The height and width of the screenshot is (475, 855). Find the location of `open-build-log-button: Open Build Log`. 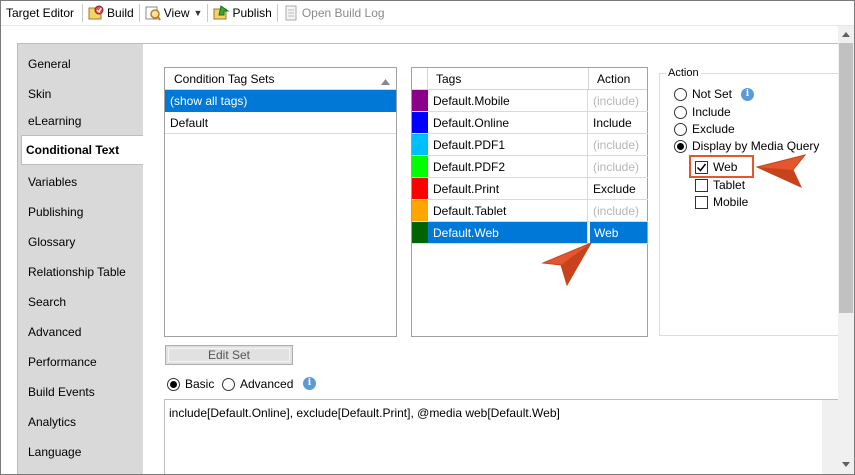

open-build-log-button: Open Build Log is located at coordinates (334, 13).